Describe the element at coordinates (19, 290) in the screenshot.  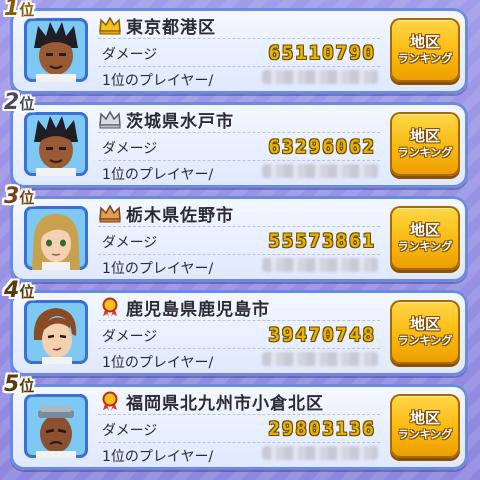
I see `rank-badge: 4位` at that location.